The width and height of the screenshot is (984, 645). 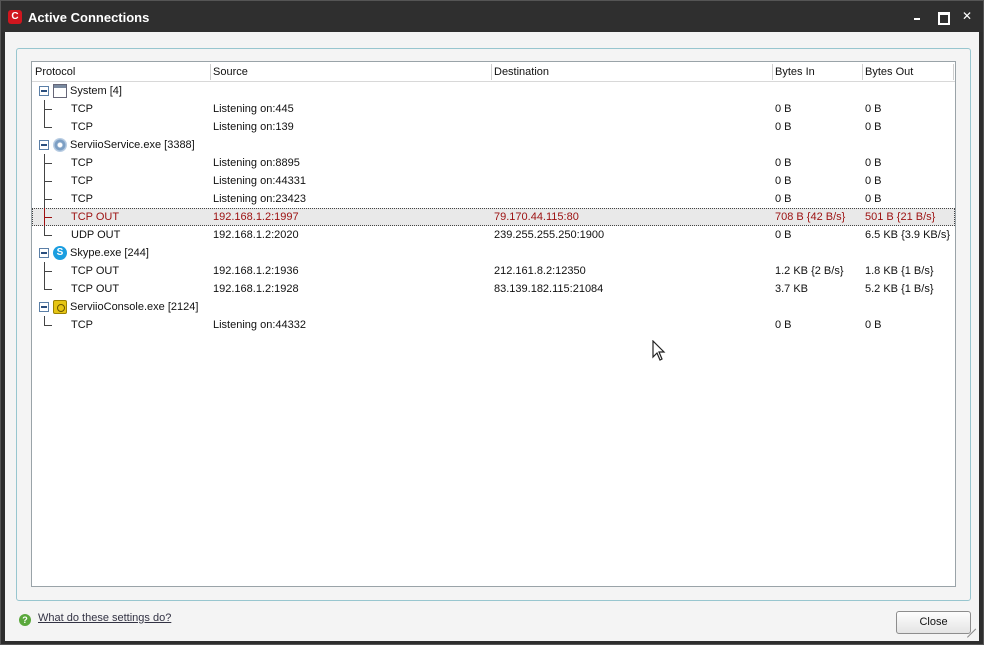 What do you see at coordinates (933, 622) in the screenshot?
I see `close-button: Close` at bounding box center [933, 622].